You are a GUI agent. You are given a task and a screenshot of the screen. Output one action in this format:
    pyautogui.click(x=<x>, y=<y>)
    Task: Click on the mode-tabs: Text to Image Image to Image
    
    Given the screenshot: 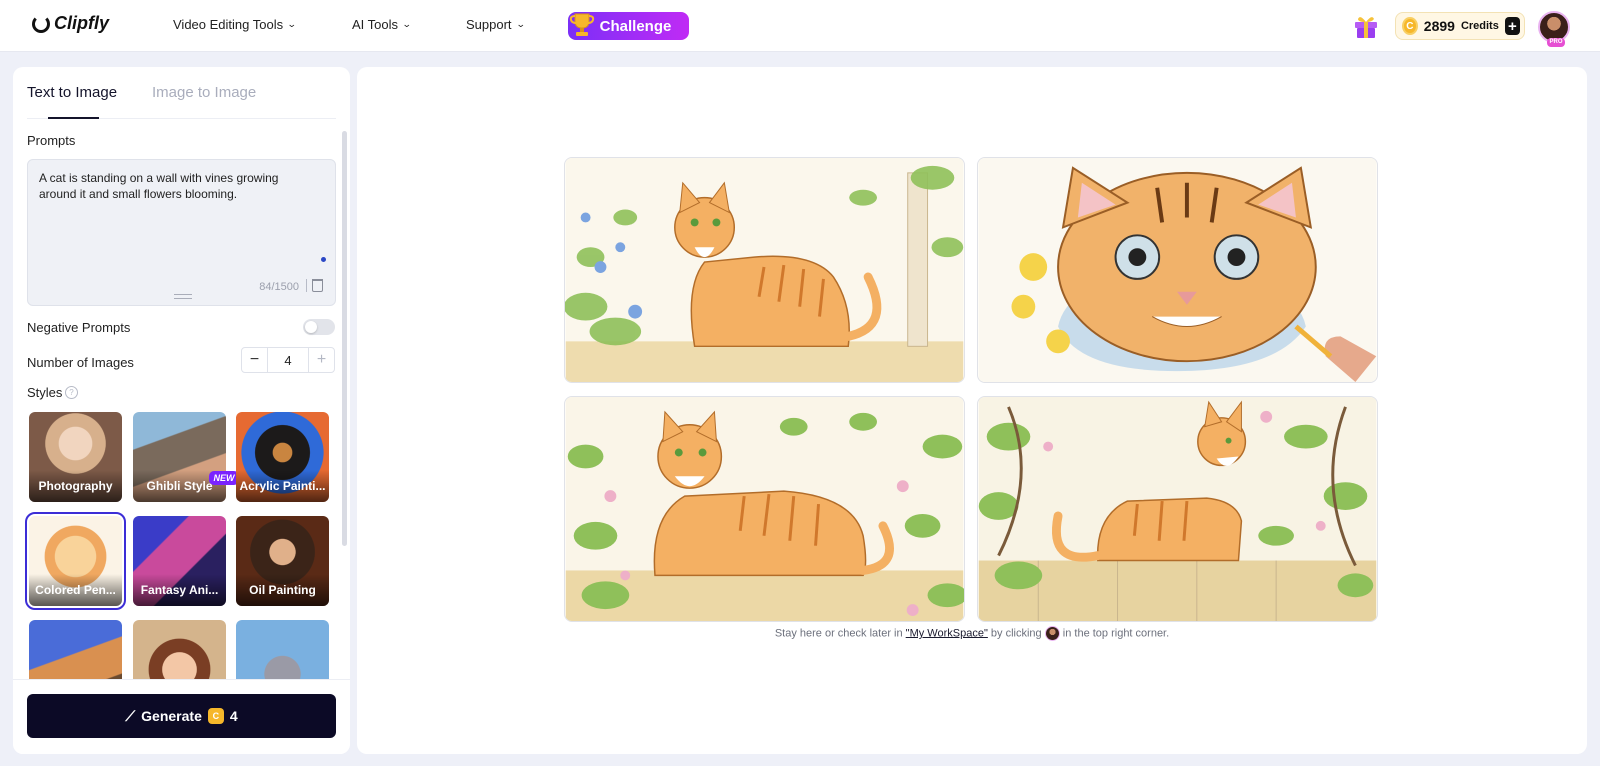 What is the action you would take?
    pyautogui.click(x=181, y=93)
    